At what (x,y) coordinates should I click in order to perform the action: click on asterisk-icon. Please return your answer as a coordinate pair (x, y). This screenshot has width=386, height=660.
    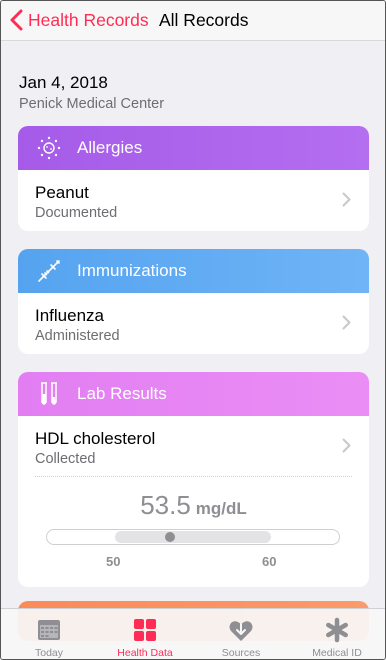
    Looking at the image, I should click on (337, 630).